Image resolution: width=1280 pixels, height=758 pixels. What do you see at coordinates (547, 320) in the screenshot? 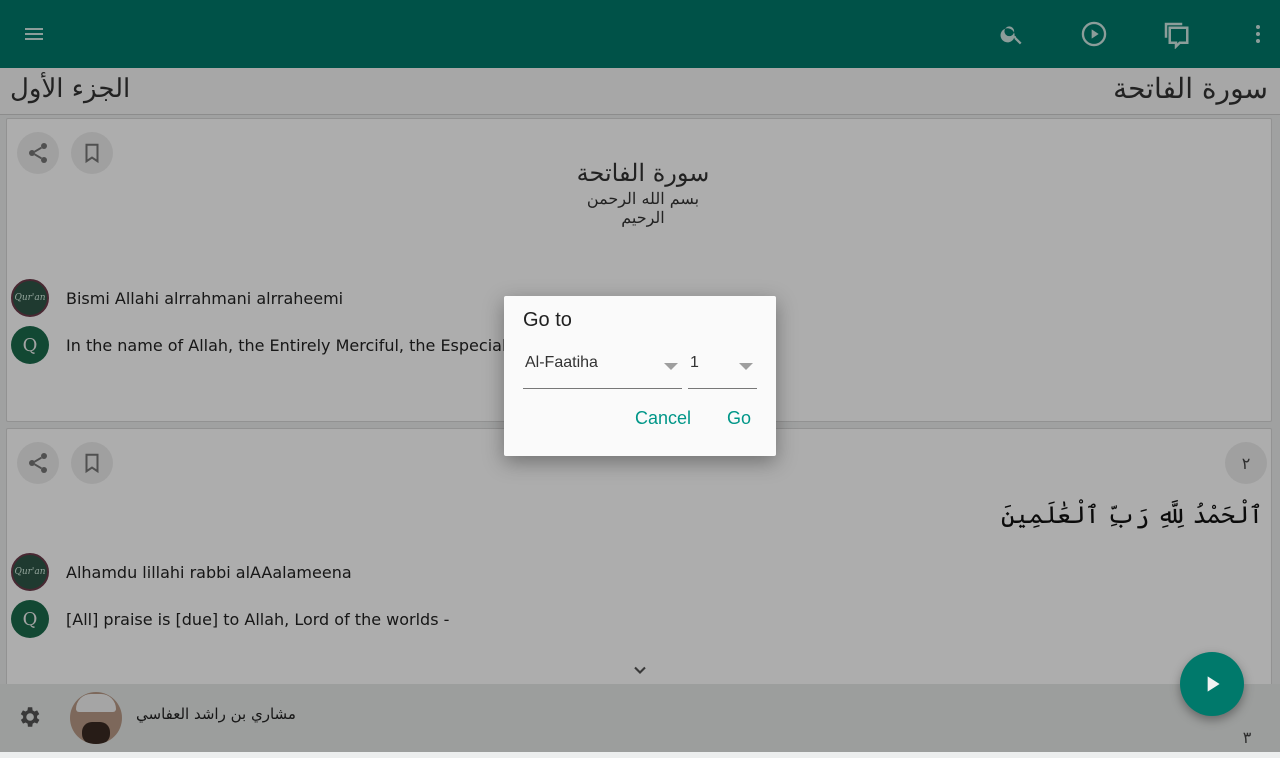
I see `dialog-title: Go to` at bounding box center [547, 320].